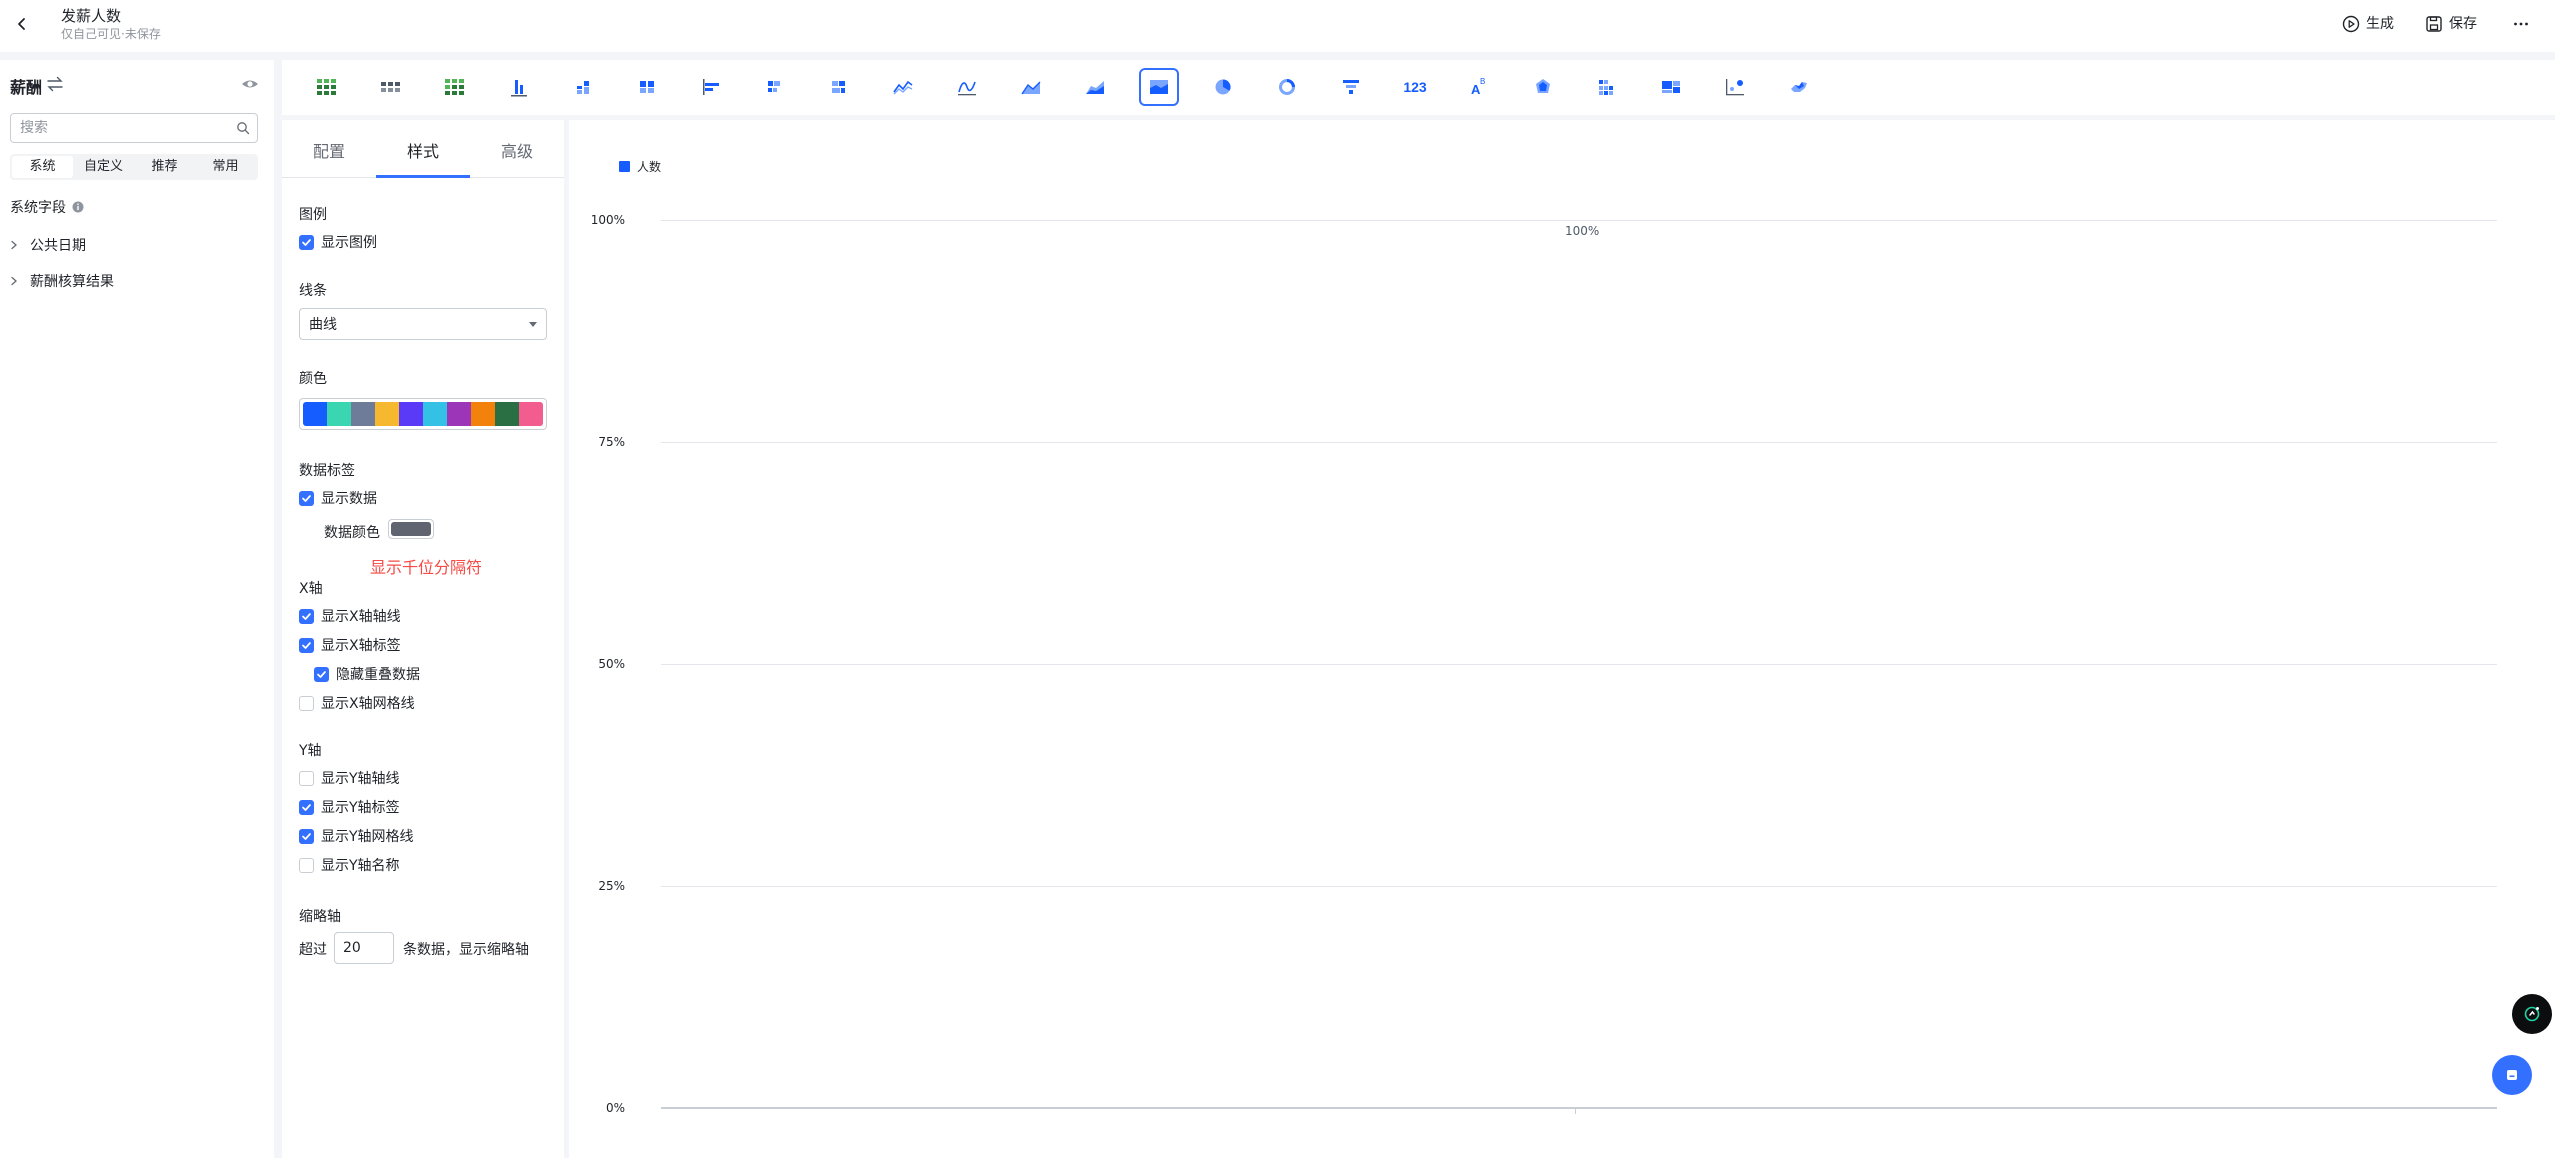 The height and width of the screenshot is (1158, 2555). Describe the element at coordinates (391, 87) in the screenshot. I see `pivot-table-icon` at that location.